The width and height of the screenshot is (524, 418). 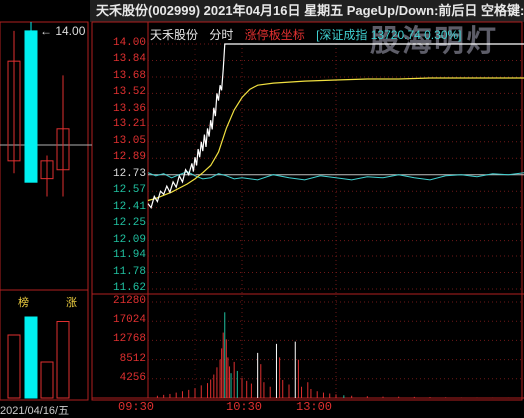 I want to click on price-tick-label: 12.41, so click(x=129, y=206).